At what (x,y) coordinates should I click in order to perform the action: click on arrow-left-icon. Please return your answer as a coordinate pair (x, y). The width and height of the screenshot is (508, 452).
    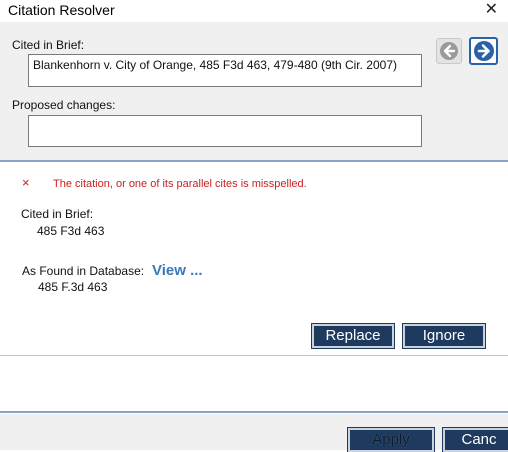
    Looking at the image, I should click on (449, 51).